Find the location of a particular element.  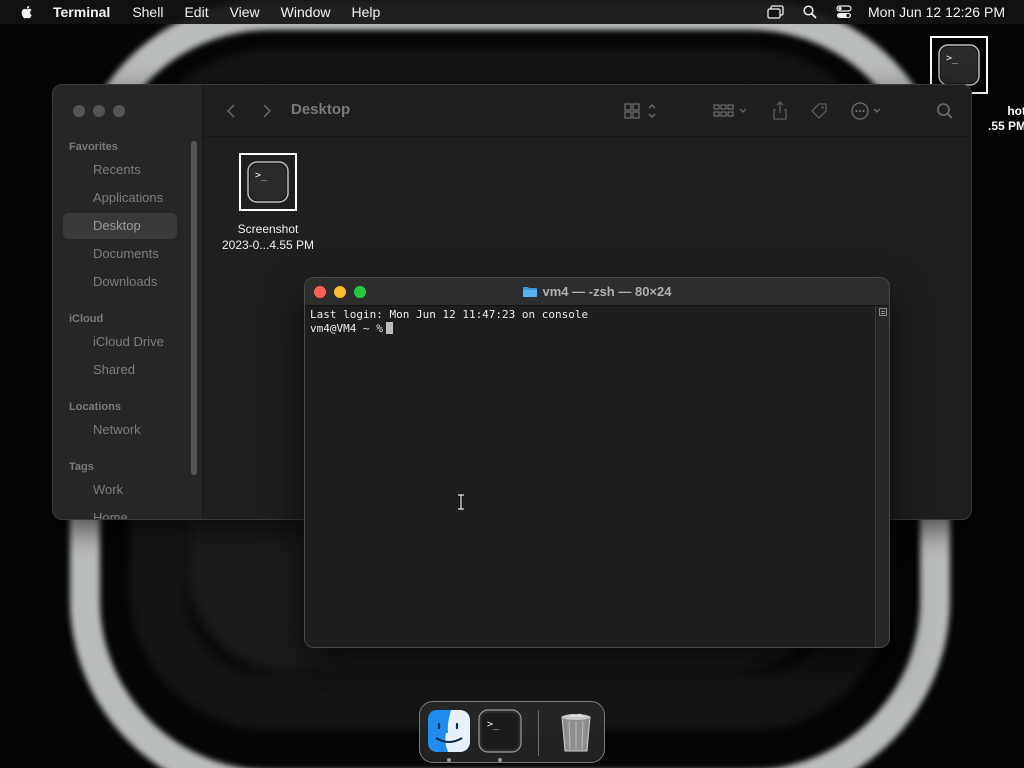

group-by-icon is located at coordinates (731, 111).